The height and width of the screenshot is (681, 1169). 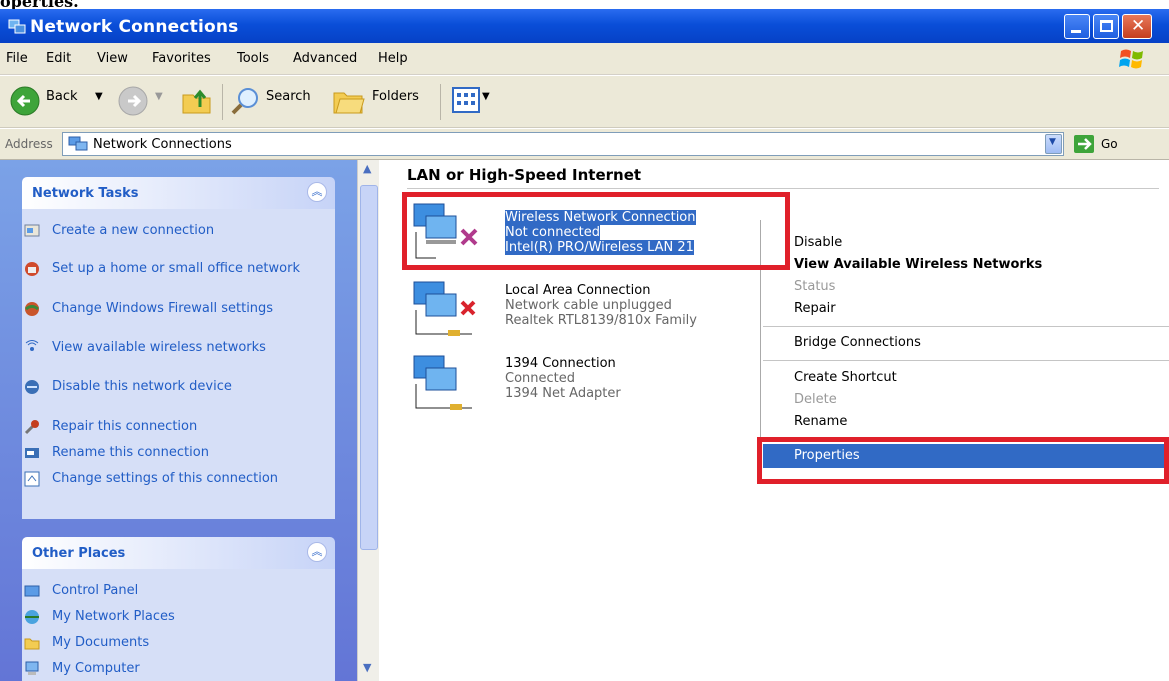 What do you see at coordinates (168, 386) in the screenshot?
I see `task-disable-device: Disable this network device` at bounding box center [168, 386].